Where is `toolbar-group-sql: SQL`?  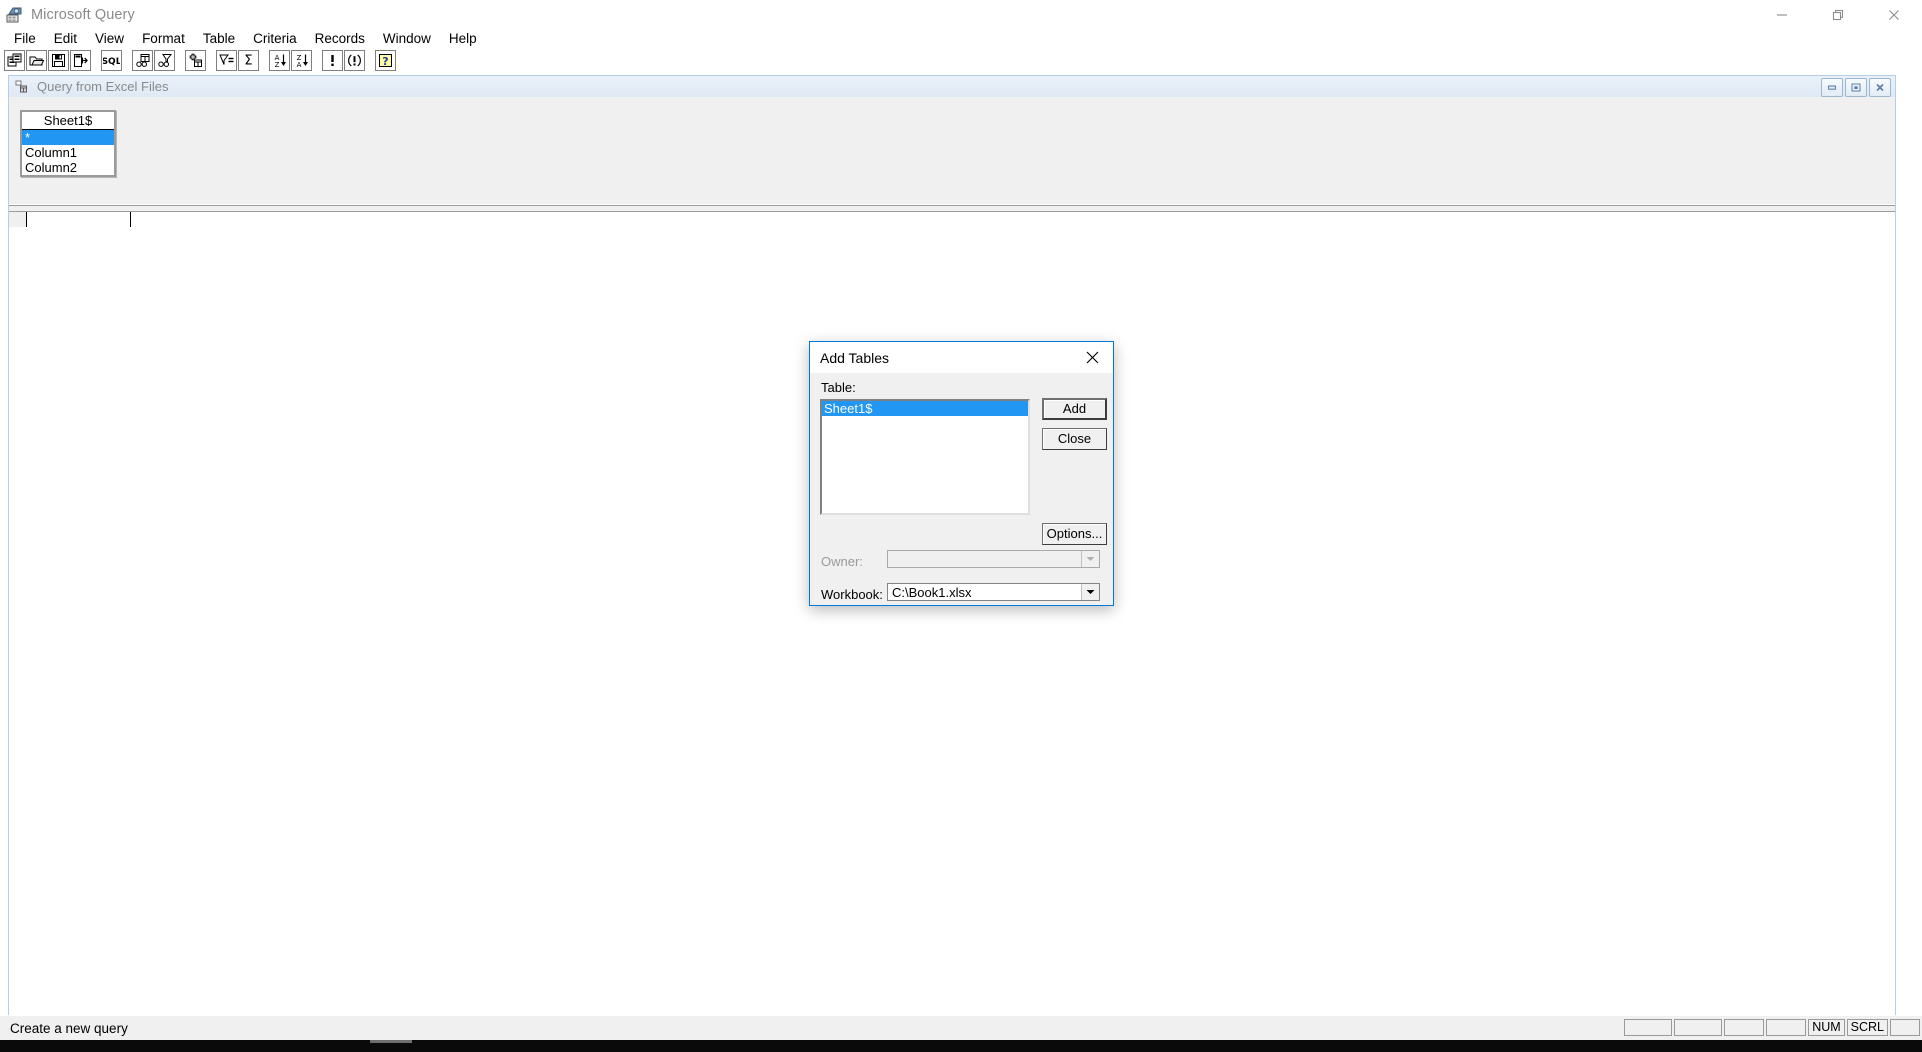 toolbar-group-sql: SQL is located at coordinates (112, 60).